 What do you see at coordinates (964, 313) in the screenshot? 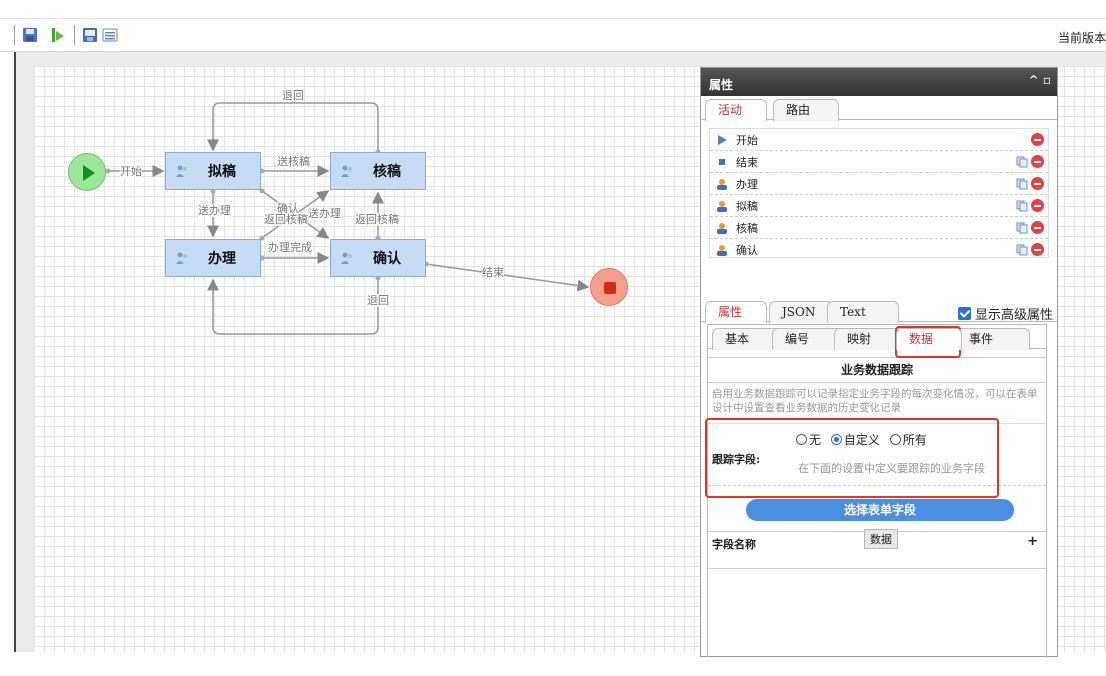
I see `checkbox-icon` at bounding box center [964, 313].